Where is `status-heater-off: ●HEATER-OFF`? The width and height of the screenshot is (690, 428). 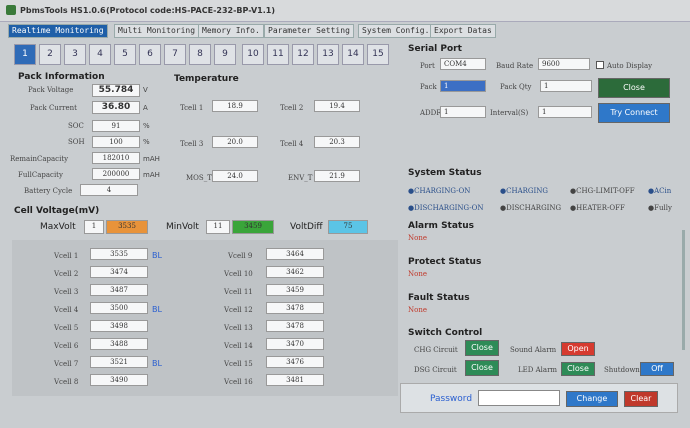 status-heater-off: ●HEATER-OFF is located at coordinates (597, 208).